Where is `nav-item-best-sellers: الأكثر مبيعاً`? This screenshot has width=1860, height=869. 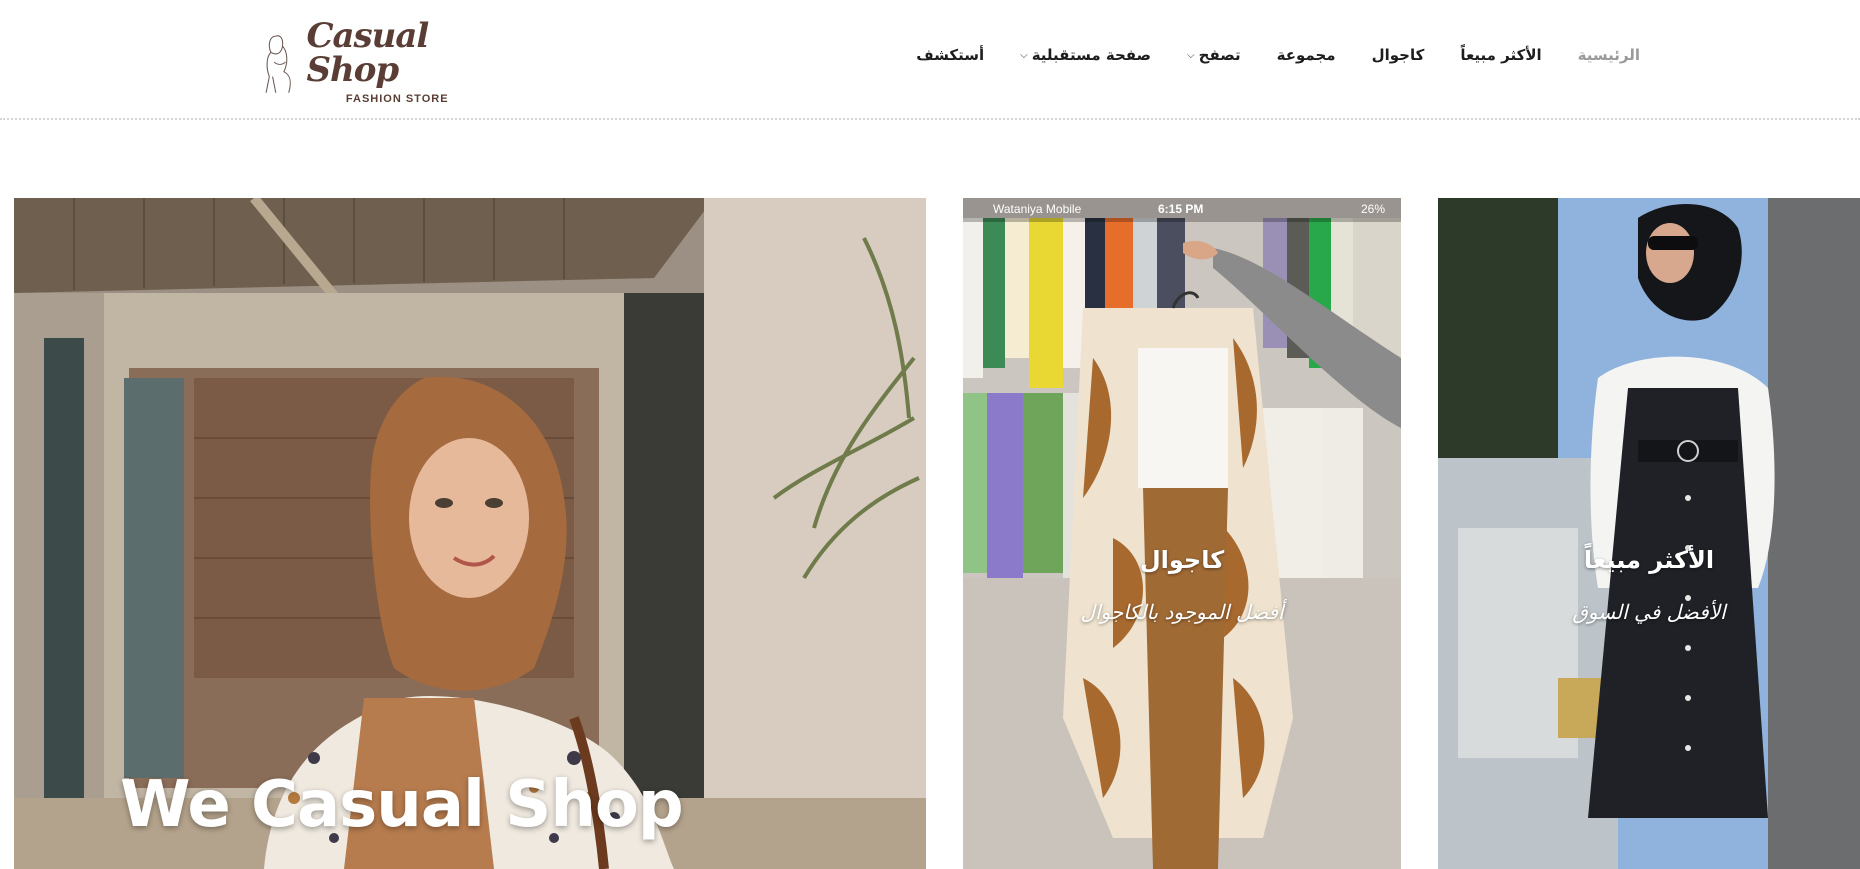
nav-item-best-sellers: الأكثر مبيعاً is located at coordinates (1500, 55).